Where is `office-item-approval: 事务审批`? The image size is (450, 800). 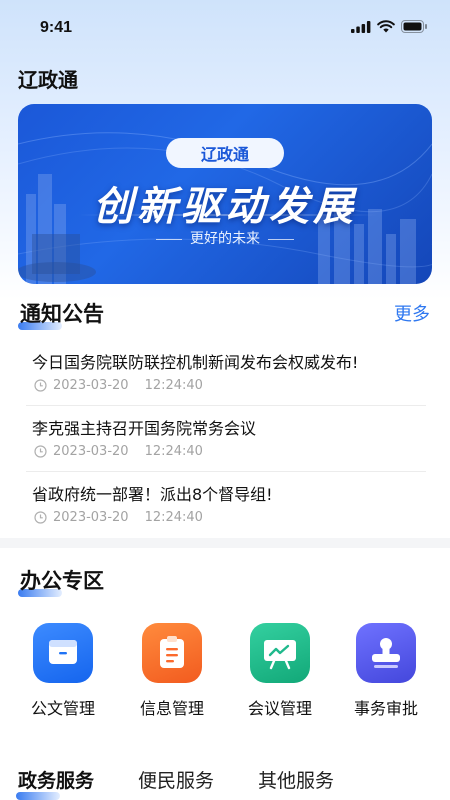
office-item-approval: 事务审批 is located at coordinates (386, 669).